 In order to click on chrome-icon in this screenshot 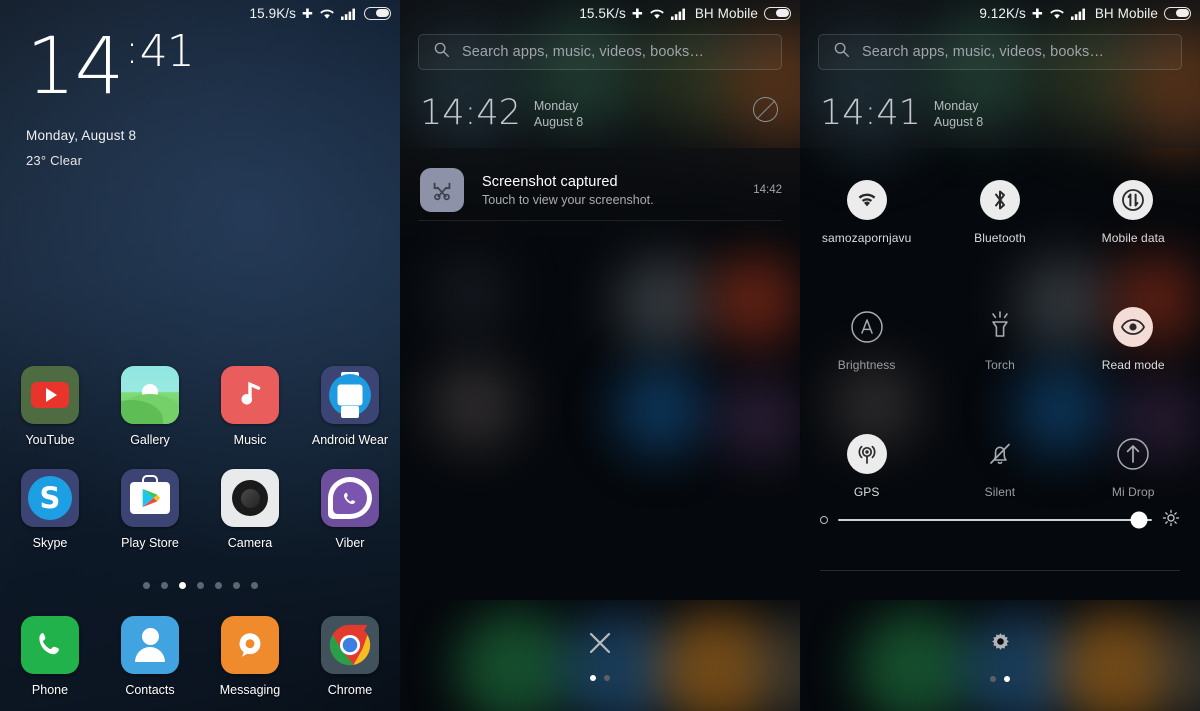, I will do `click(350, 645)`.